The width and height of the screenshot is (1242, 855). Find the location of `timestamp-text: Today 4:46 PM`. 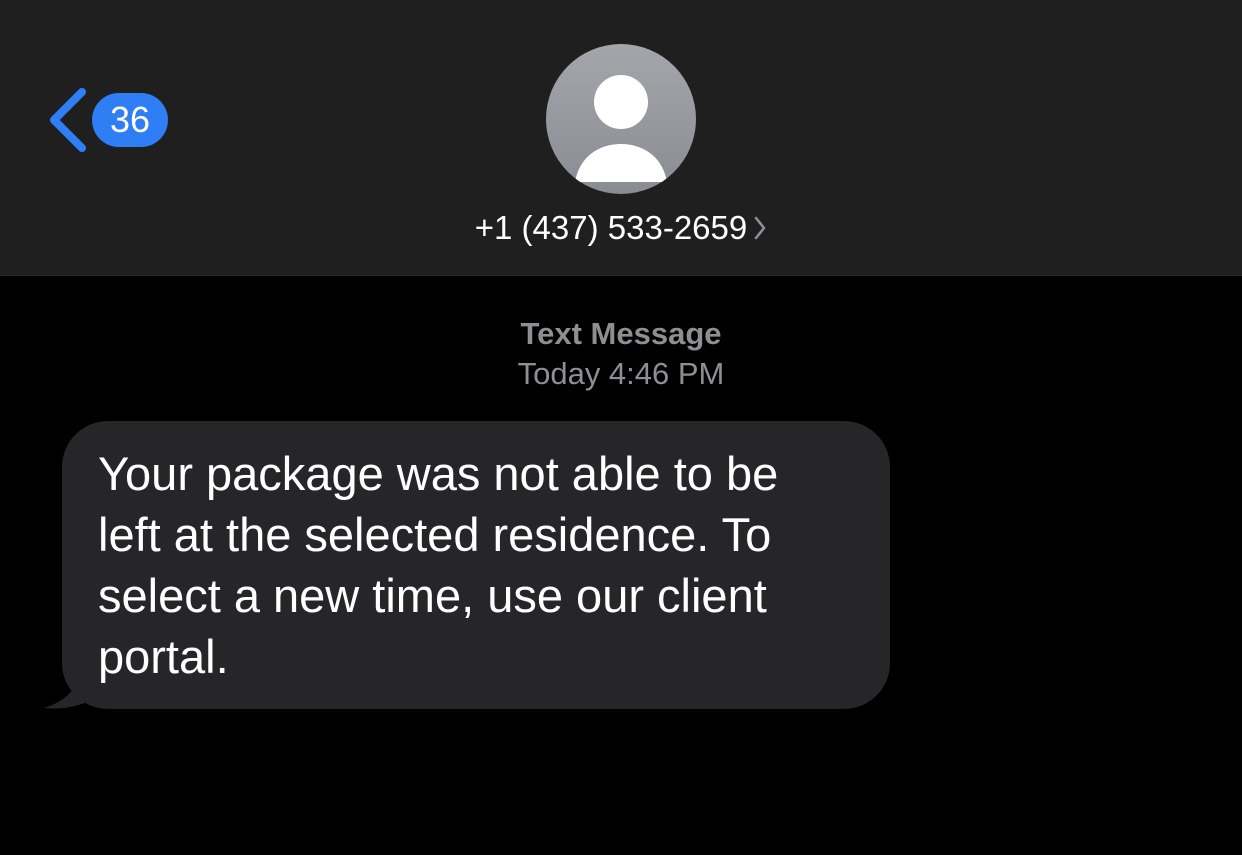

timestamp-text: Today 4:46 PM is located at coordinates (621, 373).